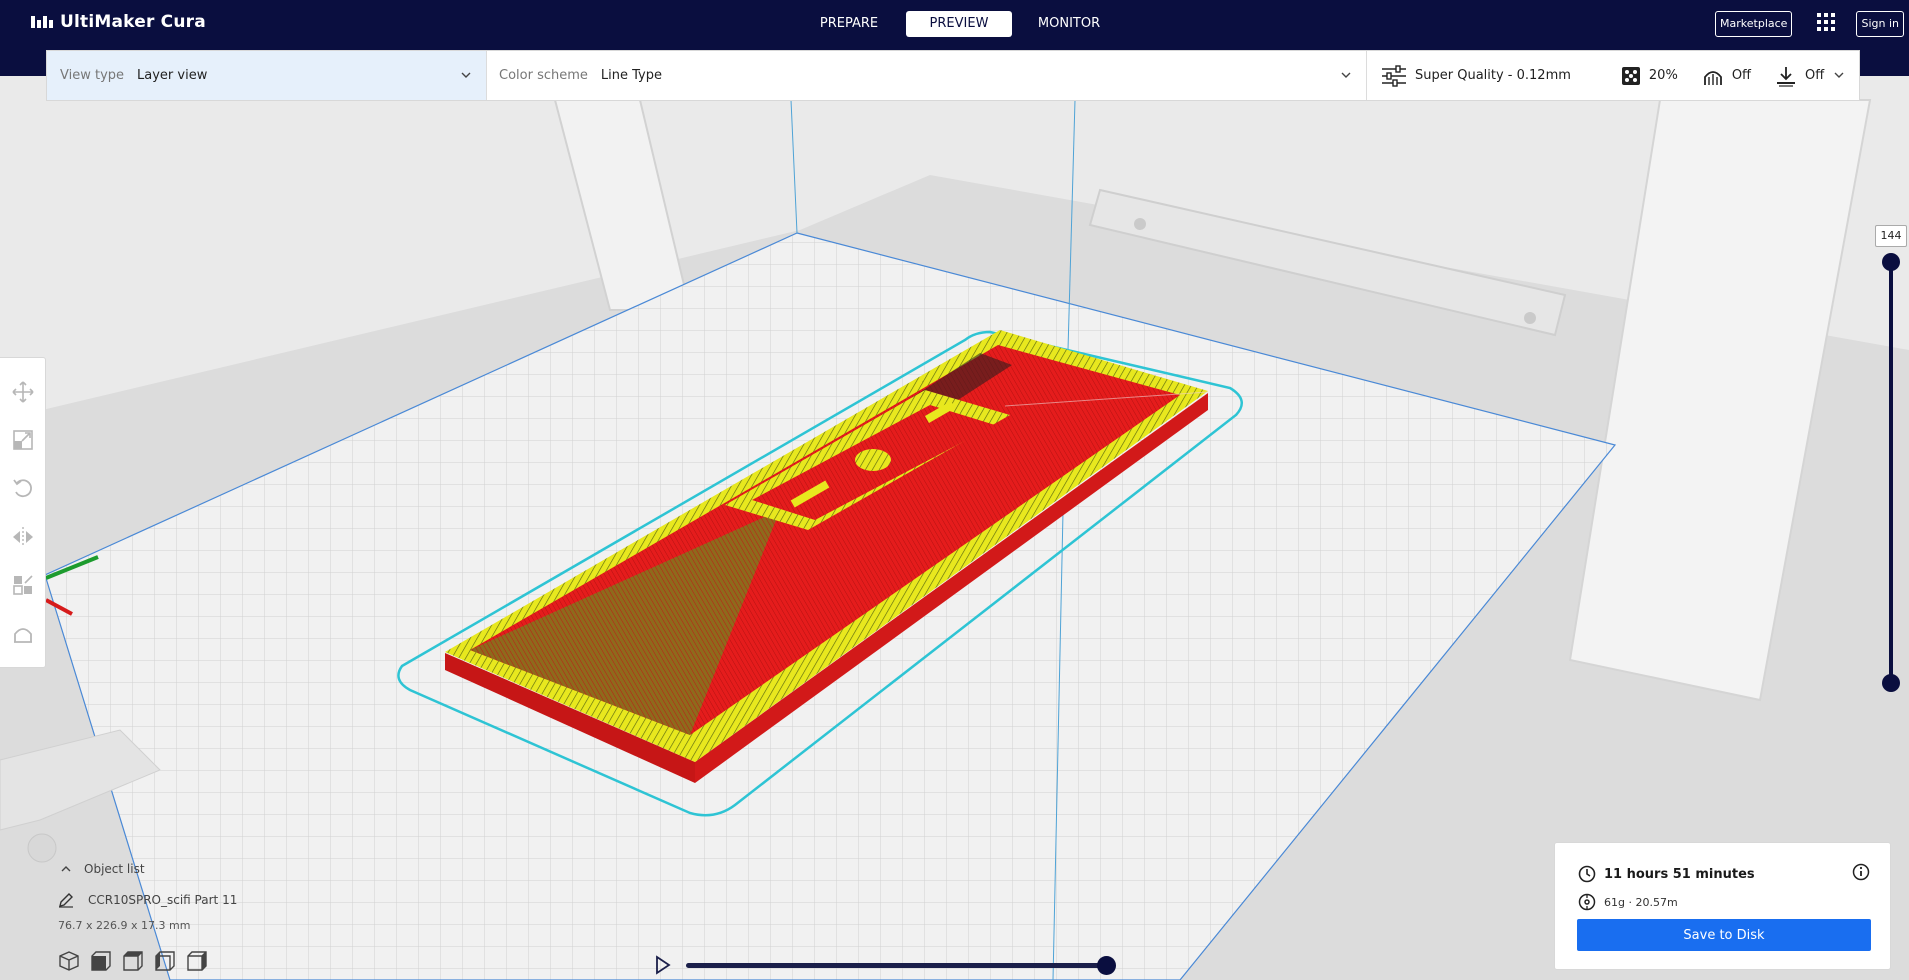  What do you see at coordinates (114, 869) in the screenshot?
I see `object-list-label: Object list` at bounding box center [114, 869].